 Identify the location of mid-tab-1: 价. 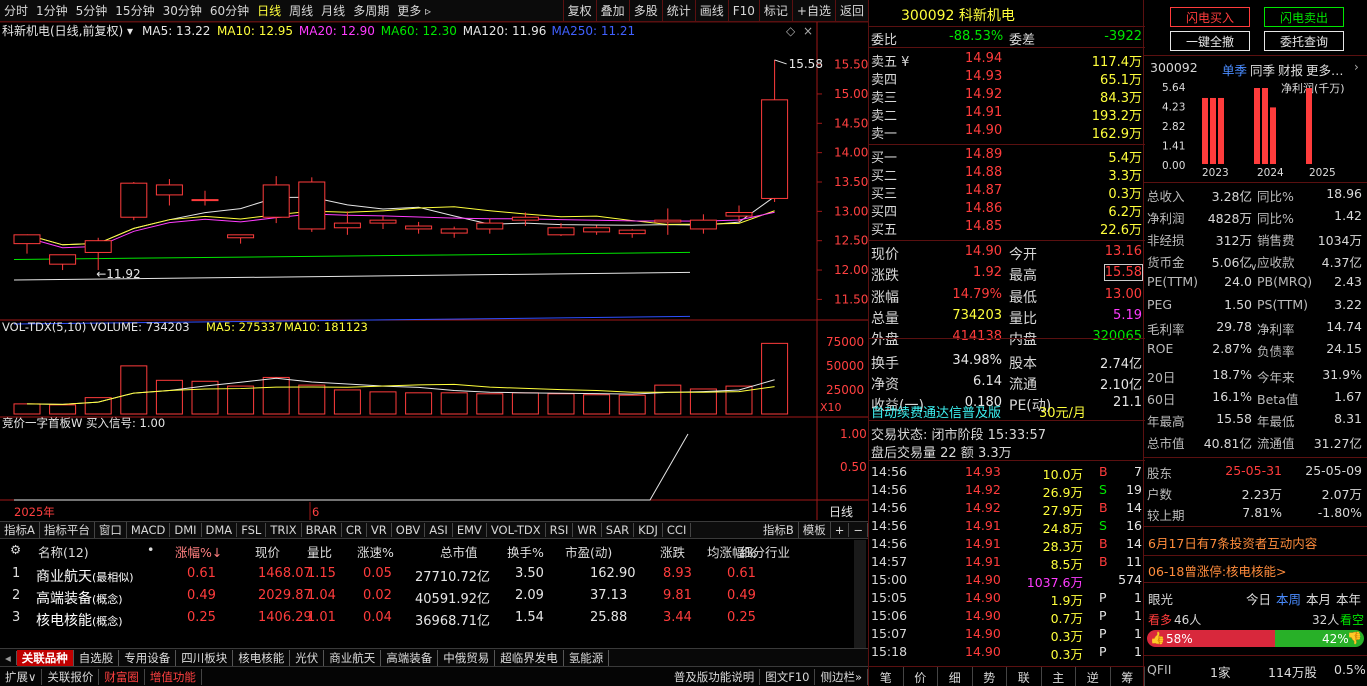
(921, 676).